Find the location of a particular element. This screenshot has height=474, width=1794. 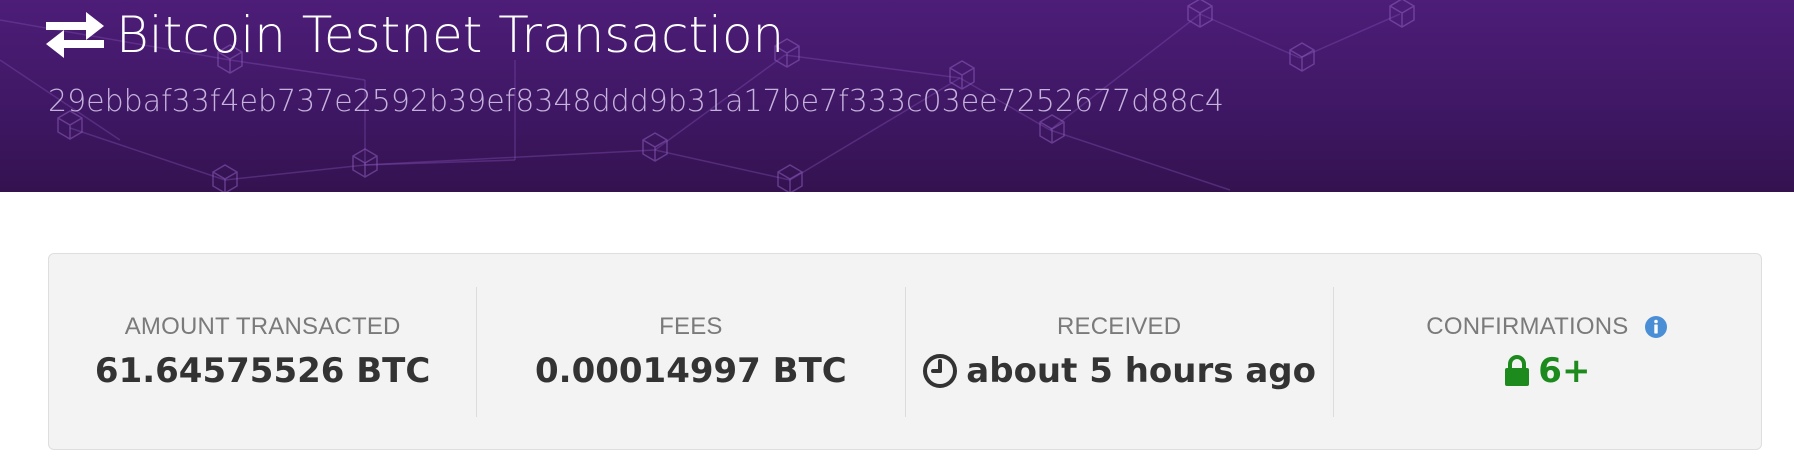

stat-fees: FEES 0.00014997 BTC is located at coordinates (690, 351).